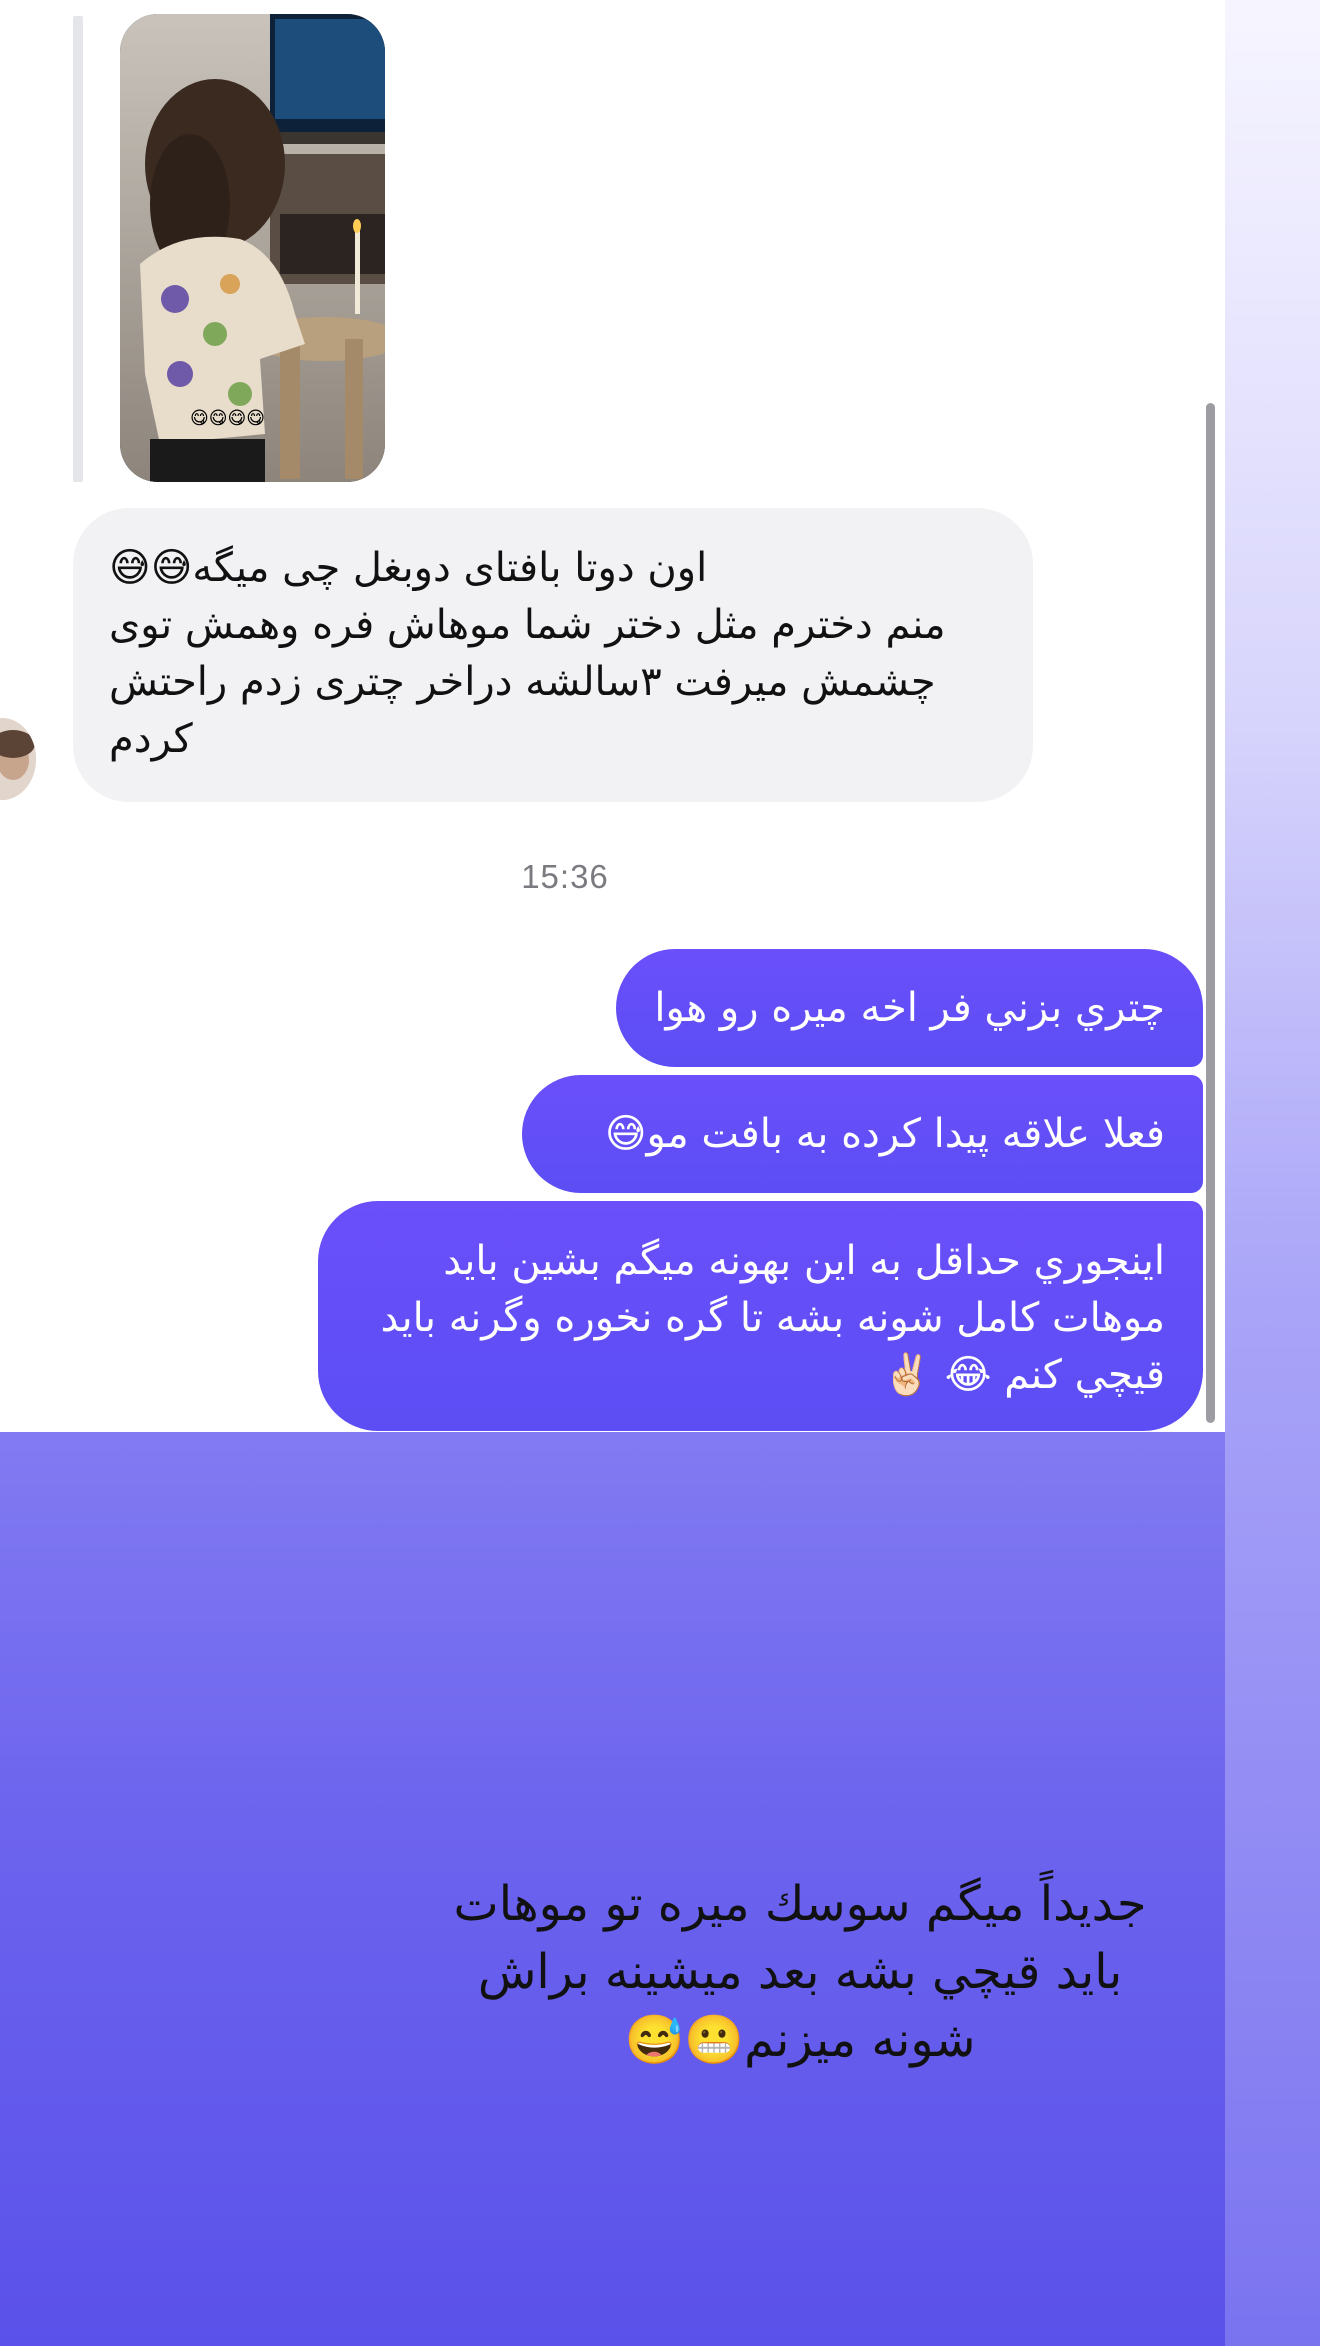 The height and width of the screenshot is (2346, 1320). What do you see at coordinates (800, 1904) in the screenshot?
I see `caption-line: جديداً ميگم سوسك ميره تو موهات` at bounding box center [800, 1904].